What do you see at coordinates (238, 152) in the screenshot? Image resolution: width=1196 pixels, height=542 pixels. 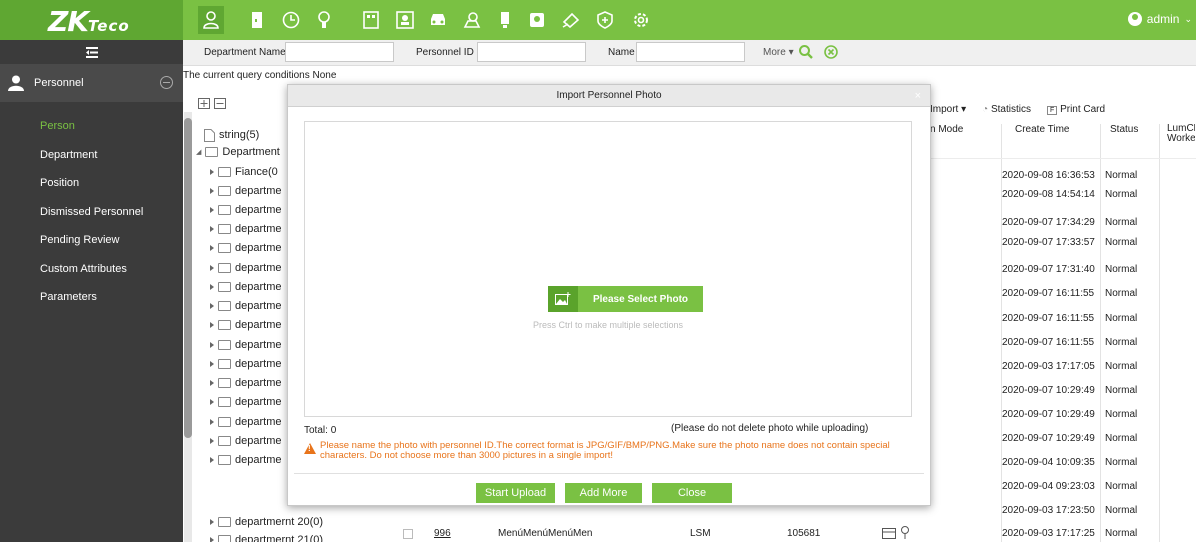 I see `tree-node: ◢ Department` at bounding box center [238, 152].